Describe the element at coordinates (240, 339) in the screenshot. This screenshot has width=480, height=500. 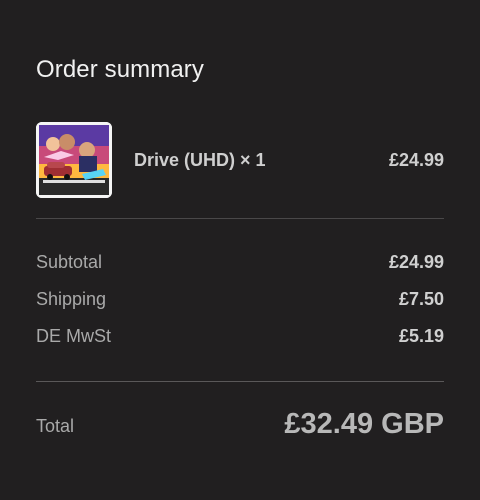
I see `tax-row: DE MwSt £5.19` at that location.